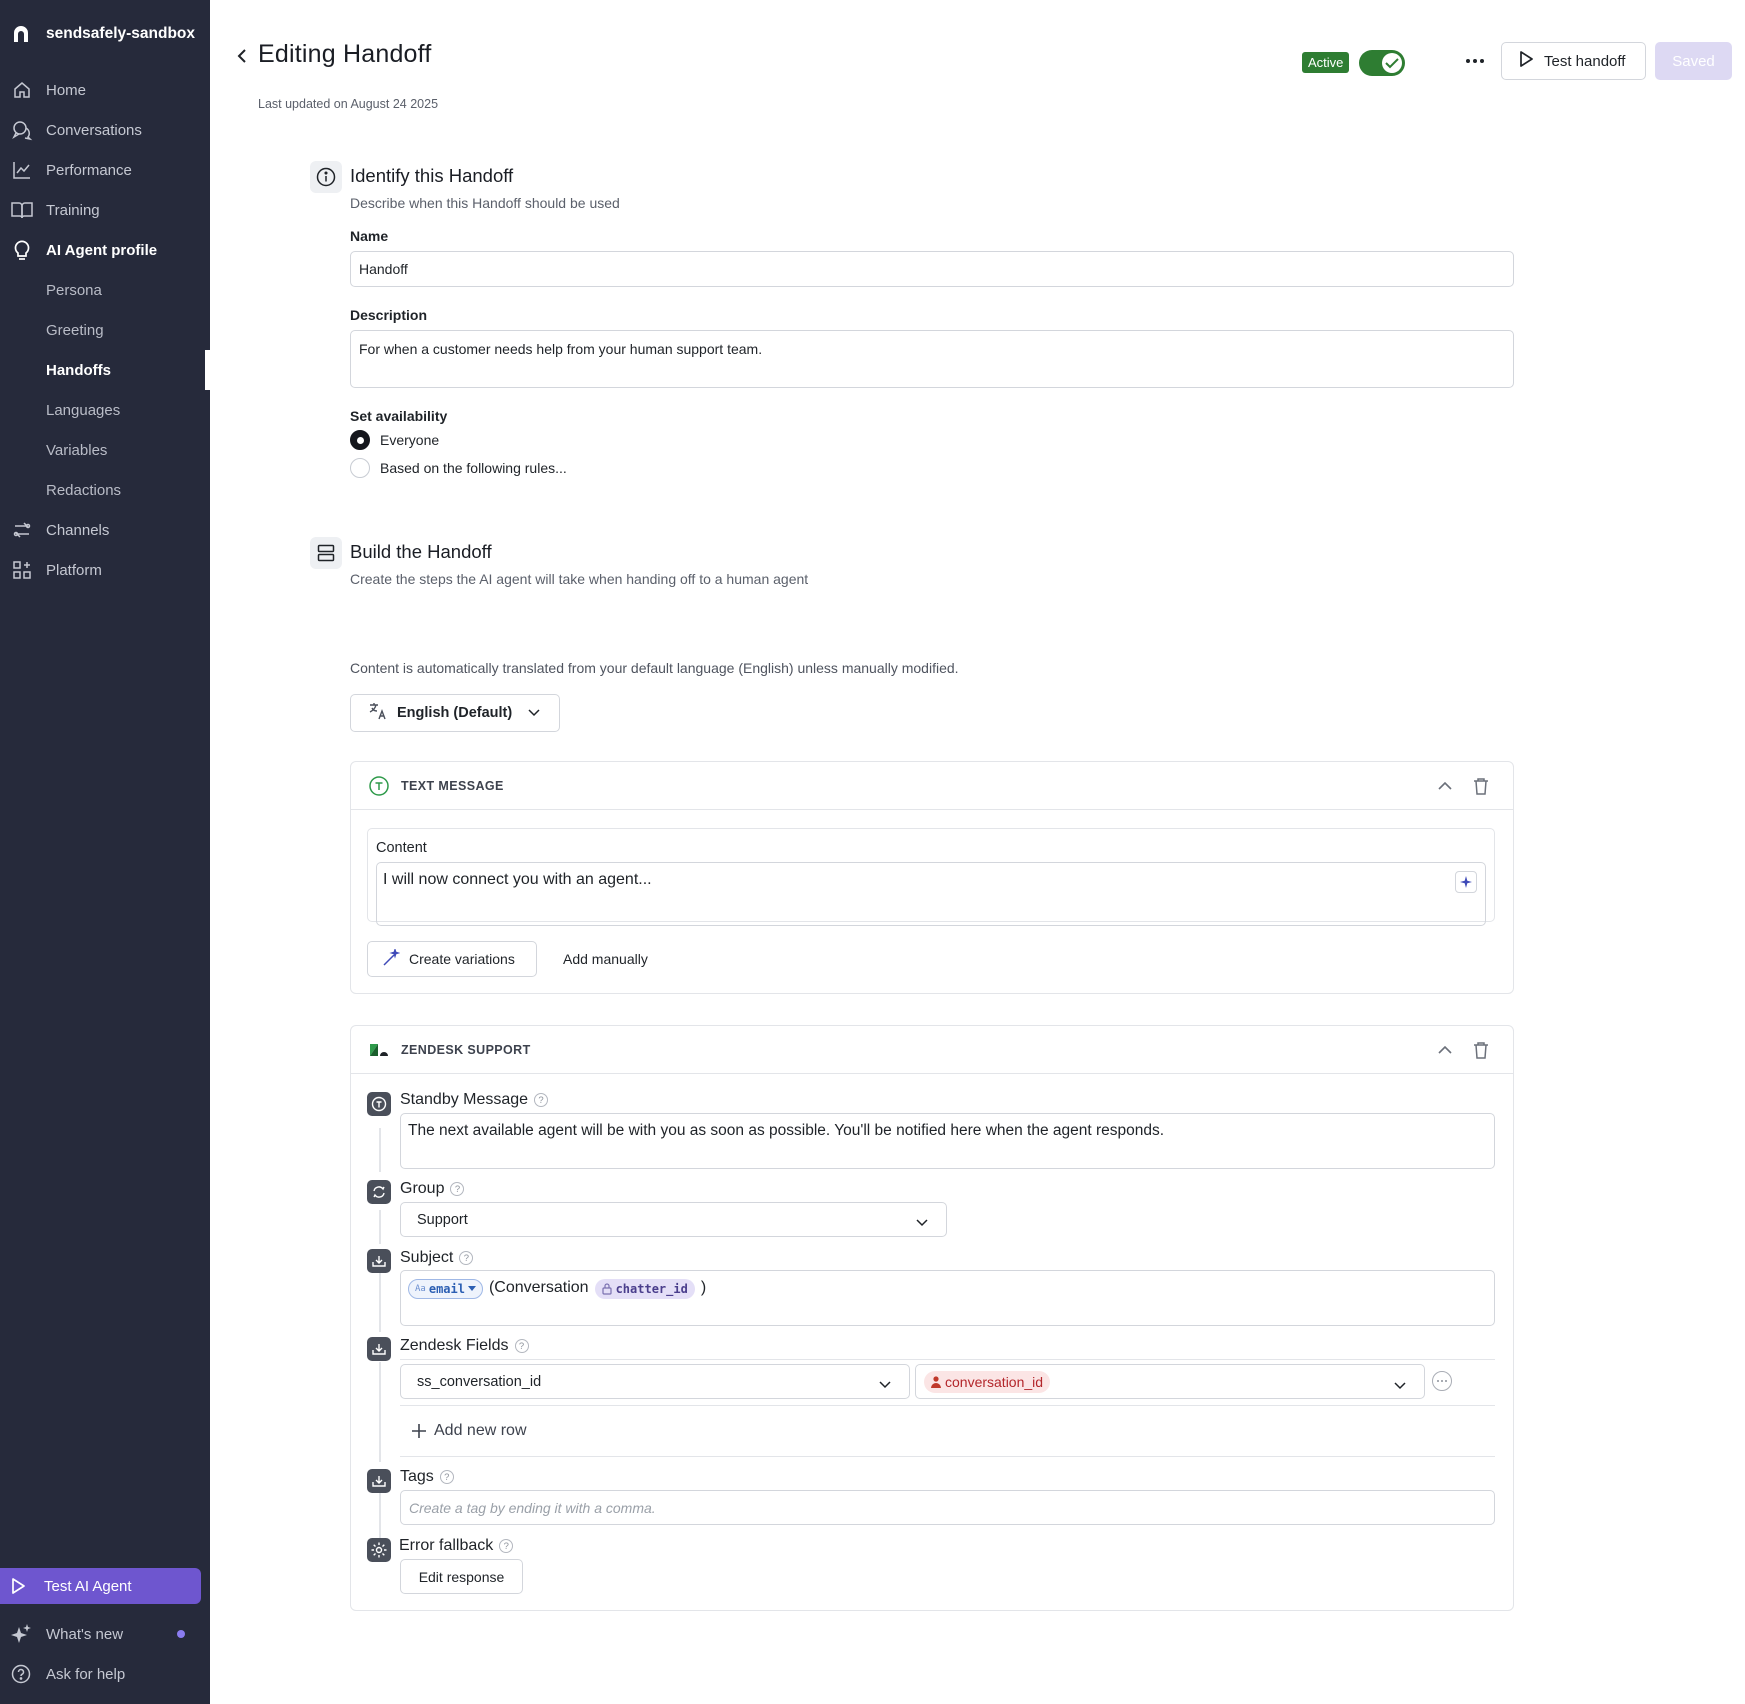  What do you see at coordinates (105, 210) in the screenshot?
I see `sidebar-item-training: Training` at bounding box center [105, 210].